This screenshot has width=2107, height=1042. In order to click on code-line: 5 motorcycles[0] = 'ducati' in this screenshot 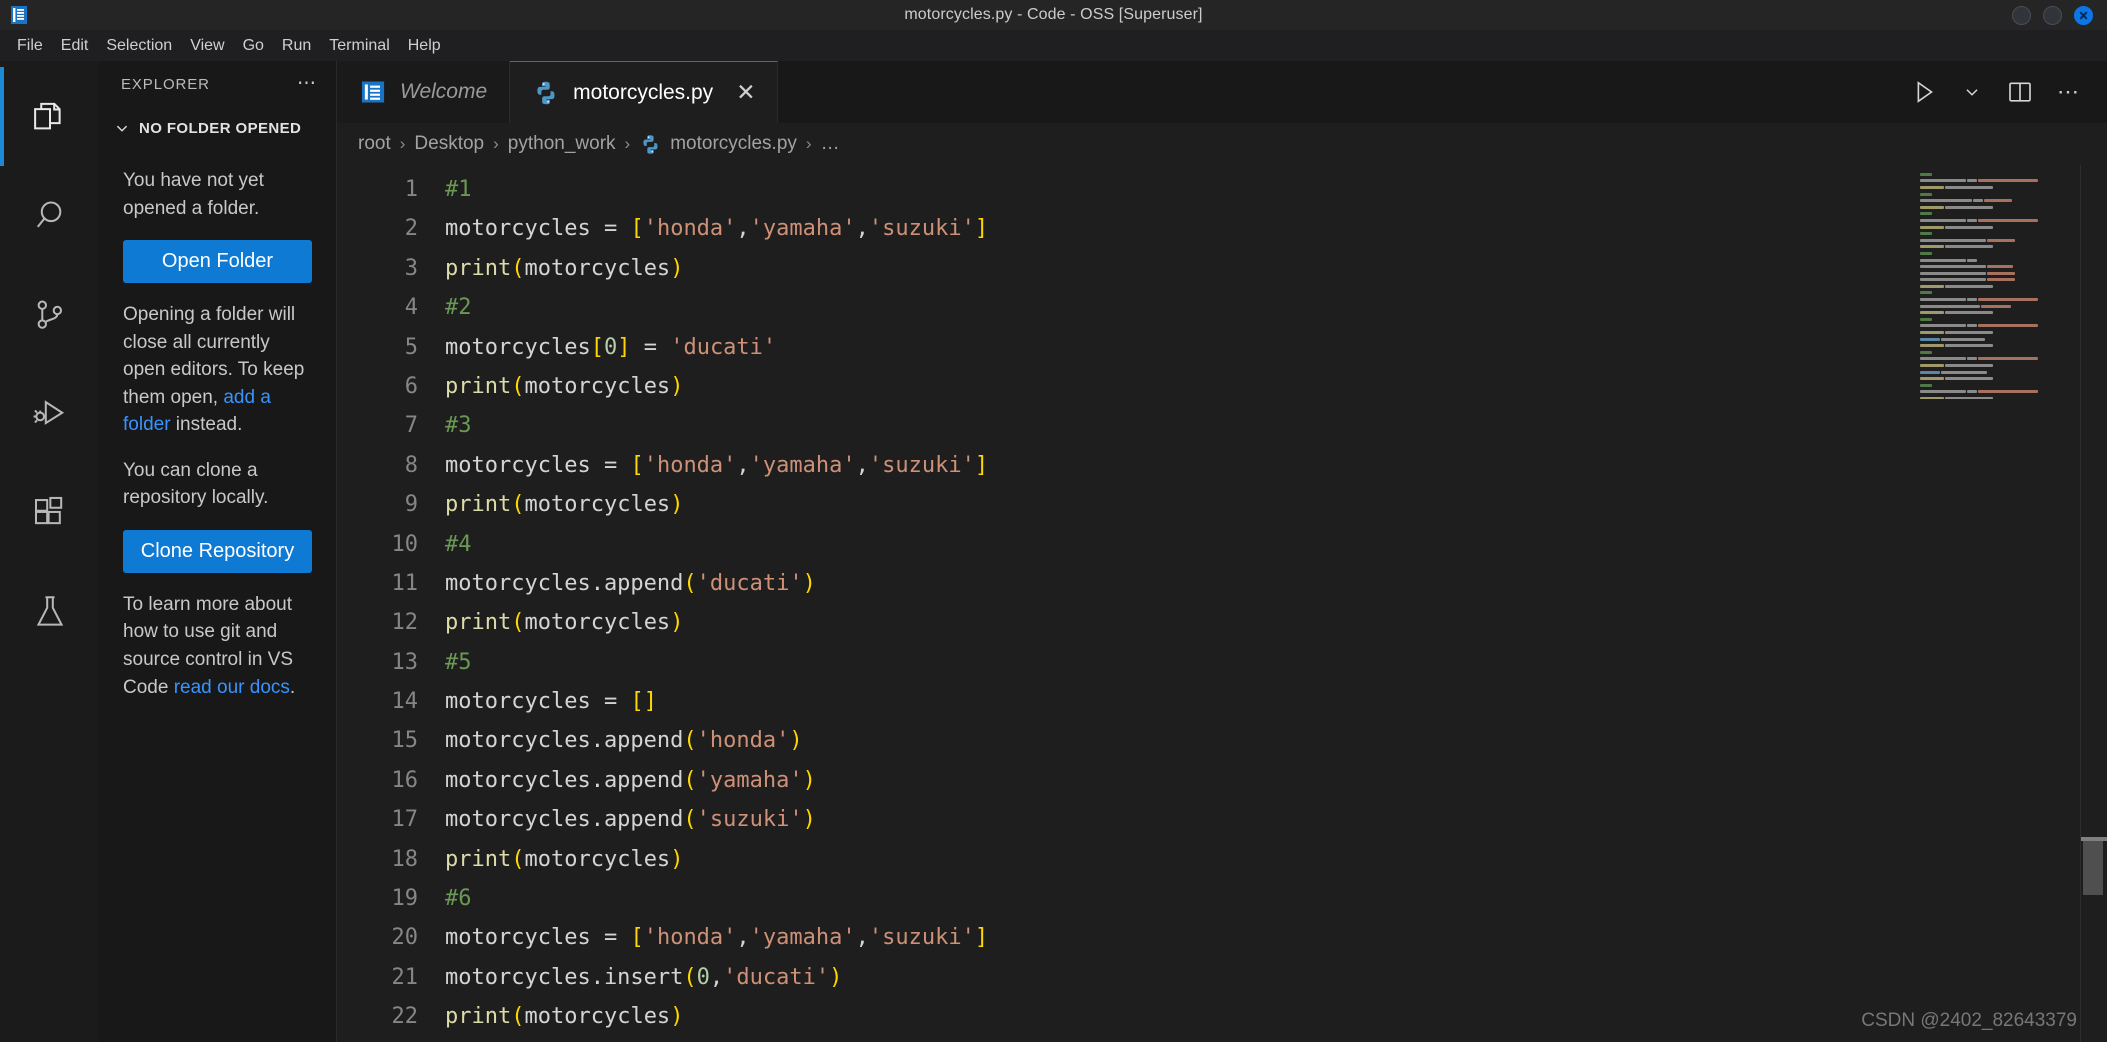, I will do `click(1222, 347)`.